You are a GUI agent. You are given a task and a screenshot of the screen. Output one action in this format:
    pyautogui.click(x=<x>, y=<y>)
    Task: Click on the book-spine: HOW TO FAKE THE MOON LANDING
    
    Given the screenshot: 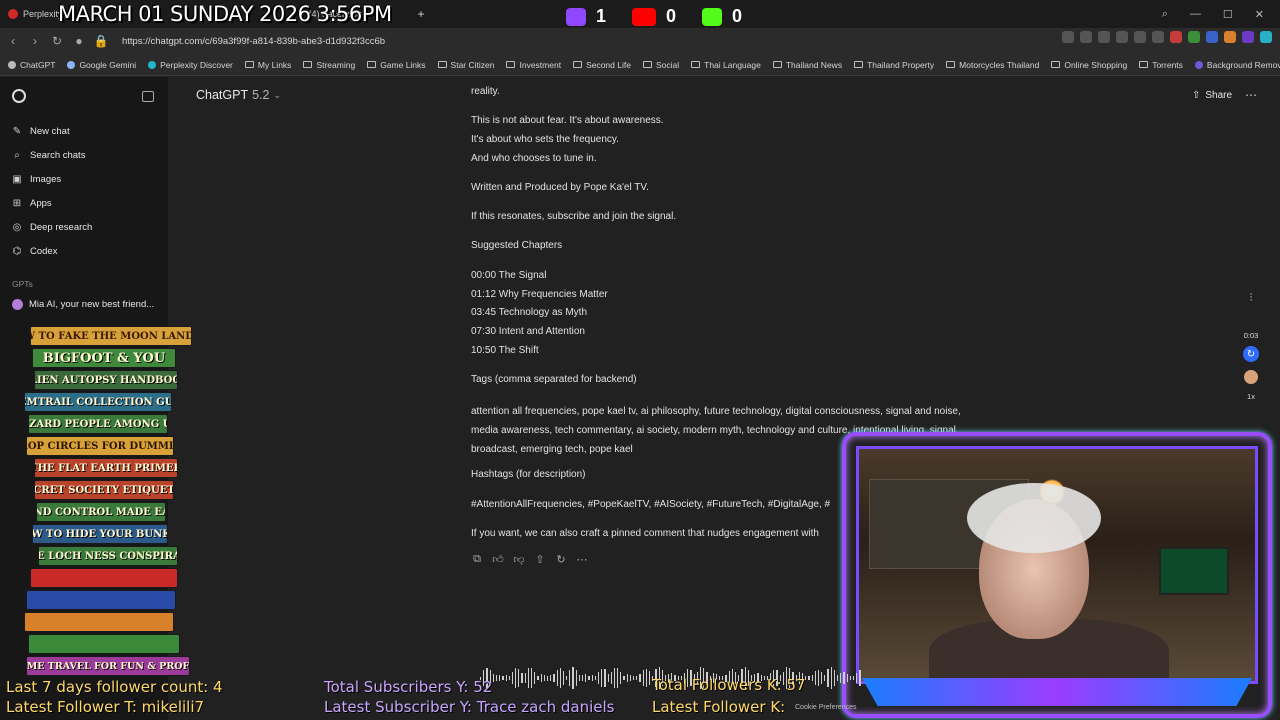 What is the action you would take?
    pyautogui.click(x=111, y=336)
    